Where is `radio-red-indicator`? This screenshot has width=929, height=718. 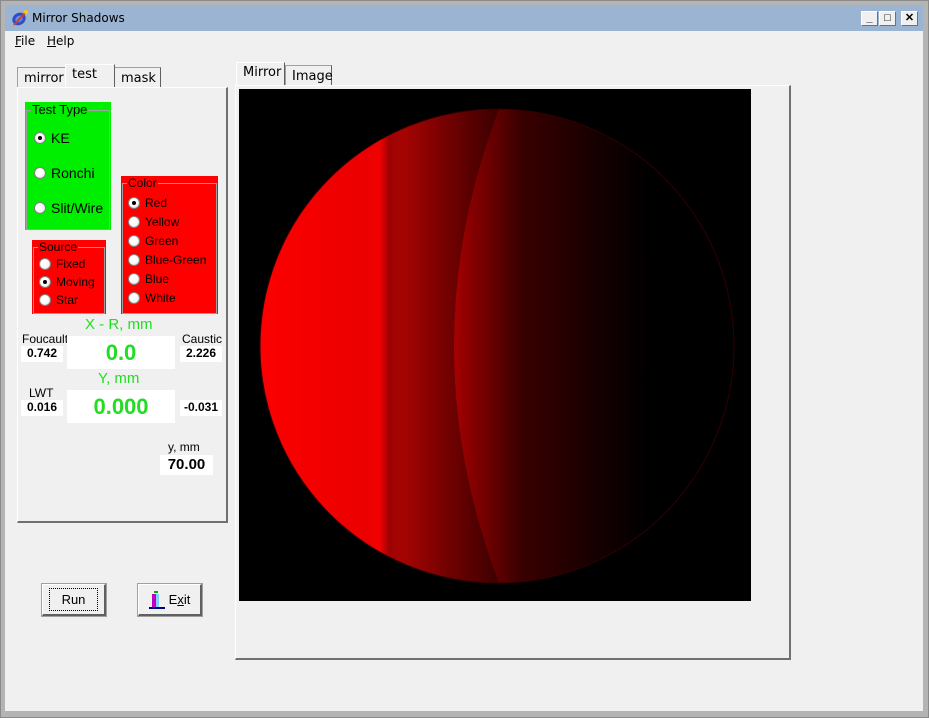
radio-red-indicator is located at coordinates (134, 203).